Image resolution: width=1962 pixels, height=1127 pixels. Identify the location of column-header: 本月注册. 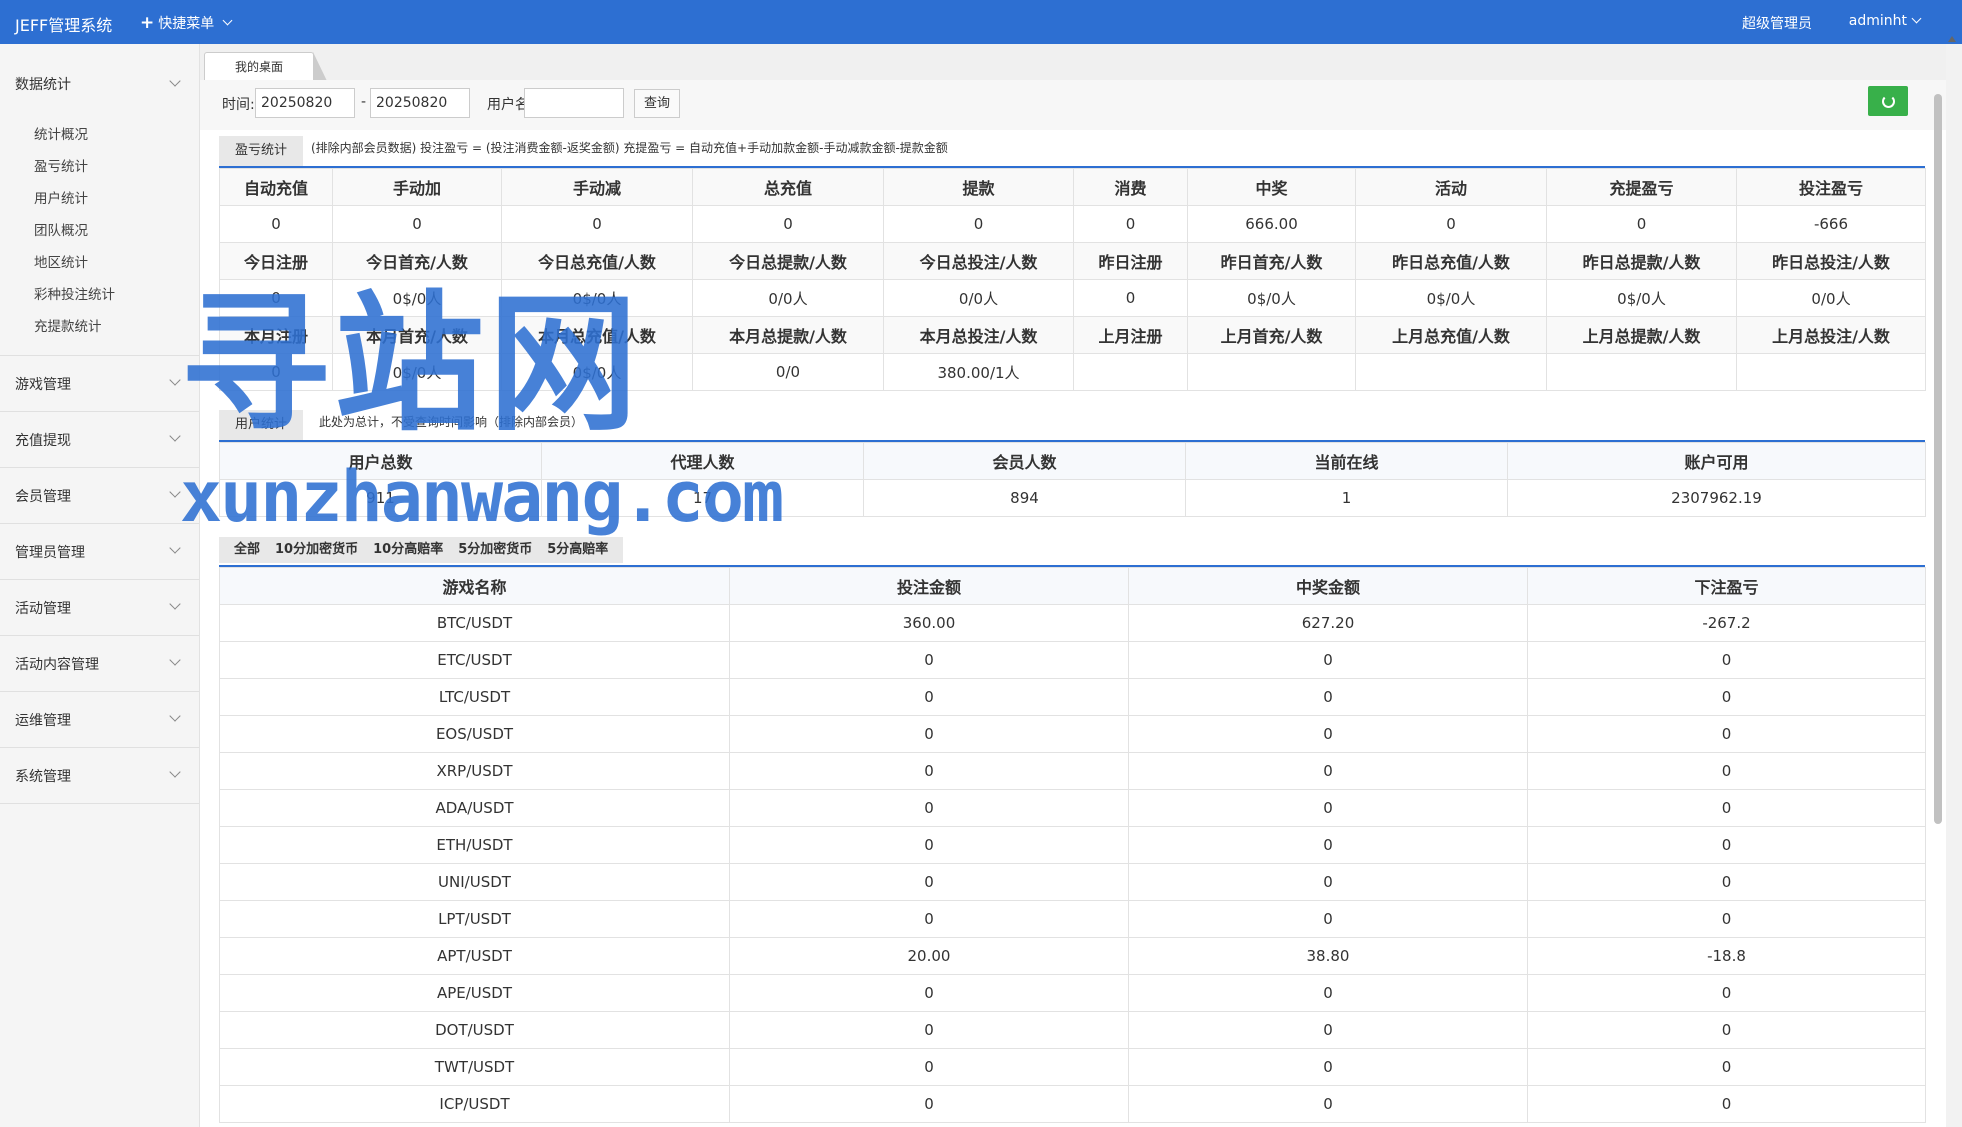
(276, 335).